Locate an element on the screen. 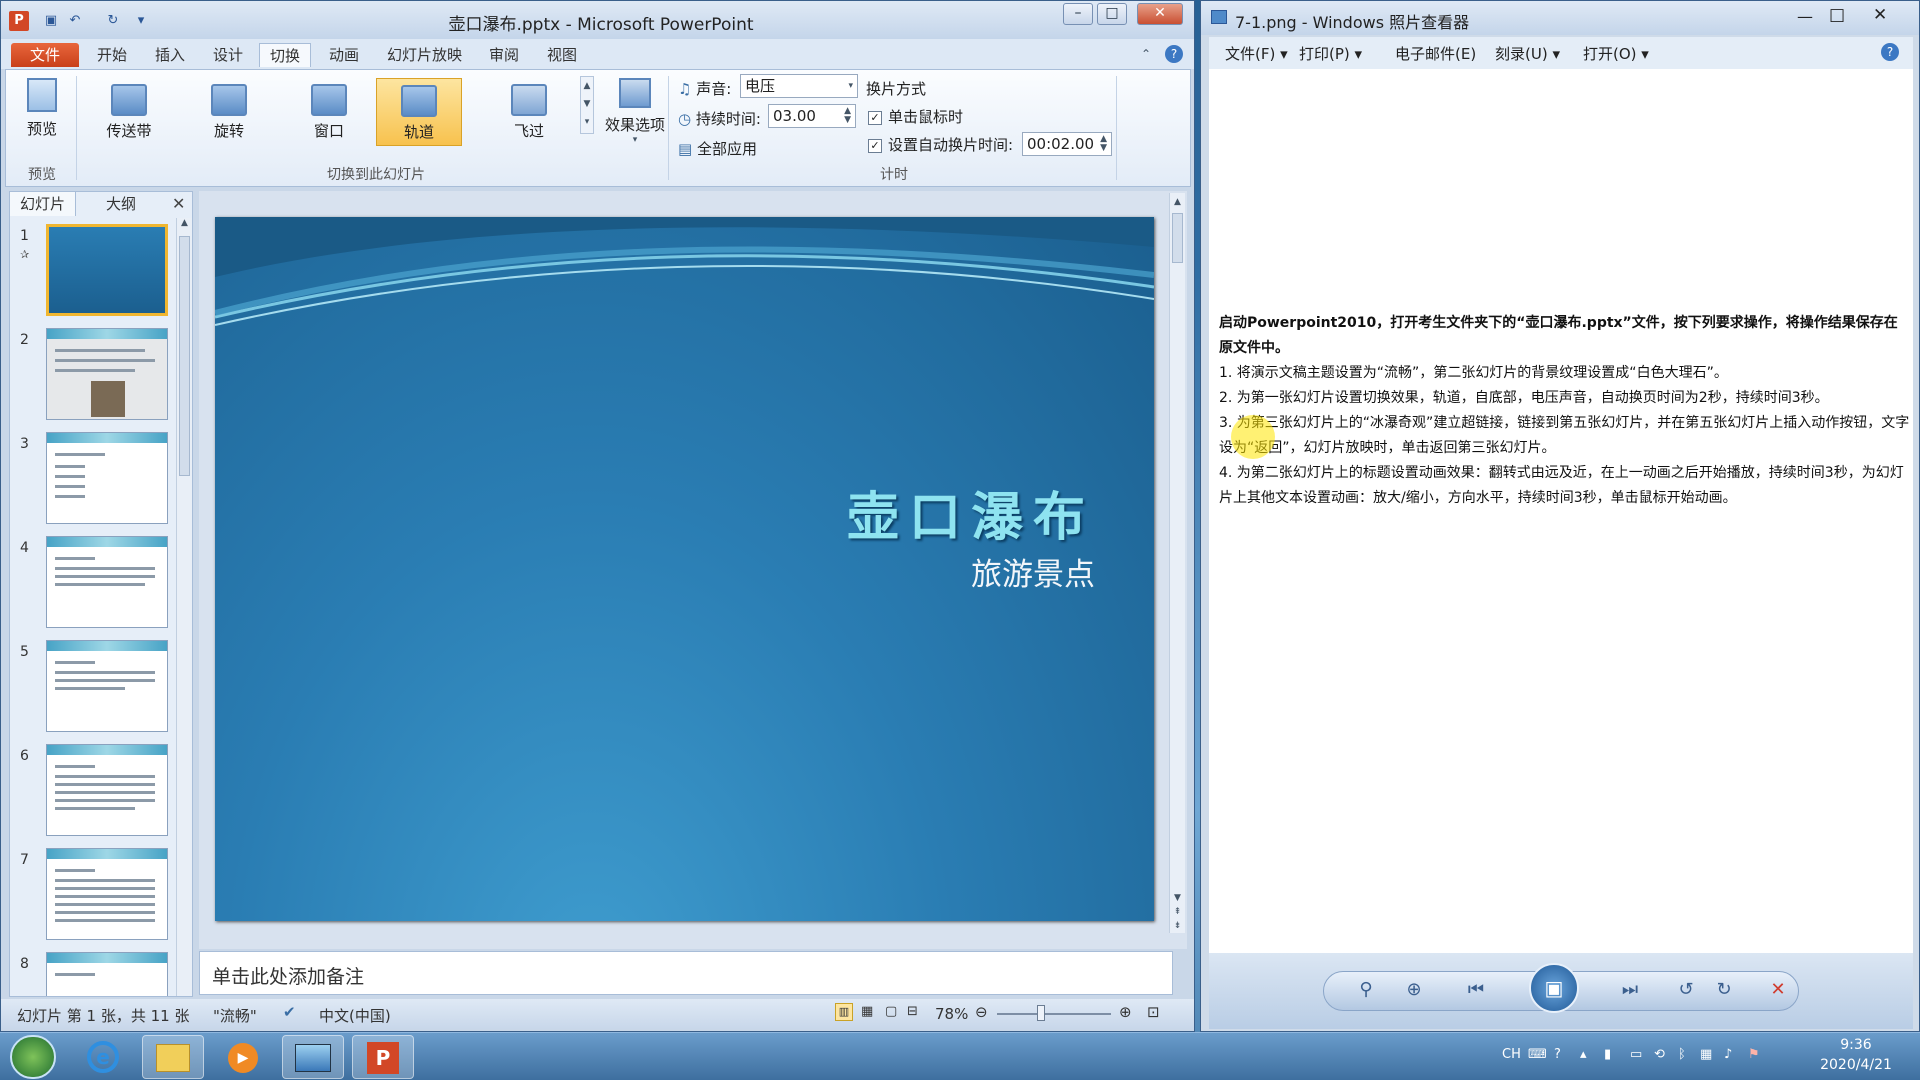  slideshow-view-icon: ⊟ is located at coordinates (912, 1011).